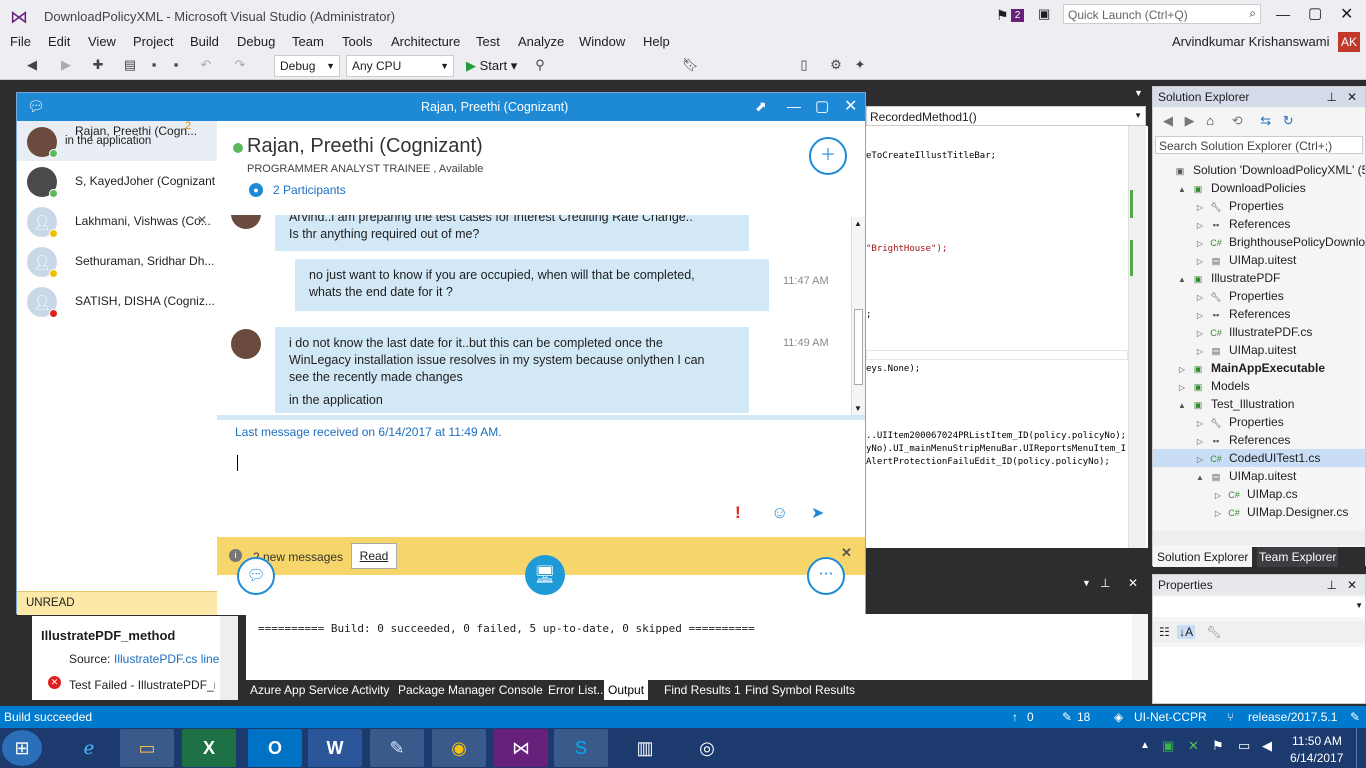 The height and width of the screenshot is (768, 1366). Describe the element at coordinates (1332, 585) in the screenshot. I see `pin-icon: ⊥` at that location.